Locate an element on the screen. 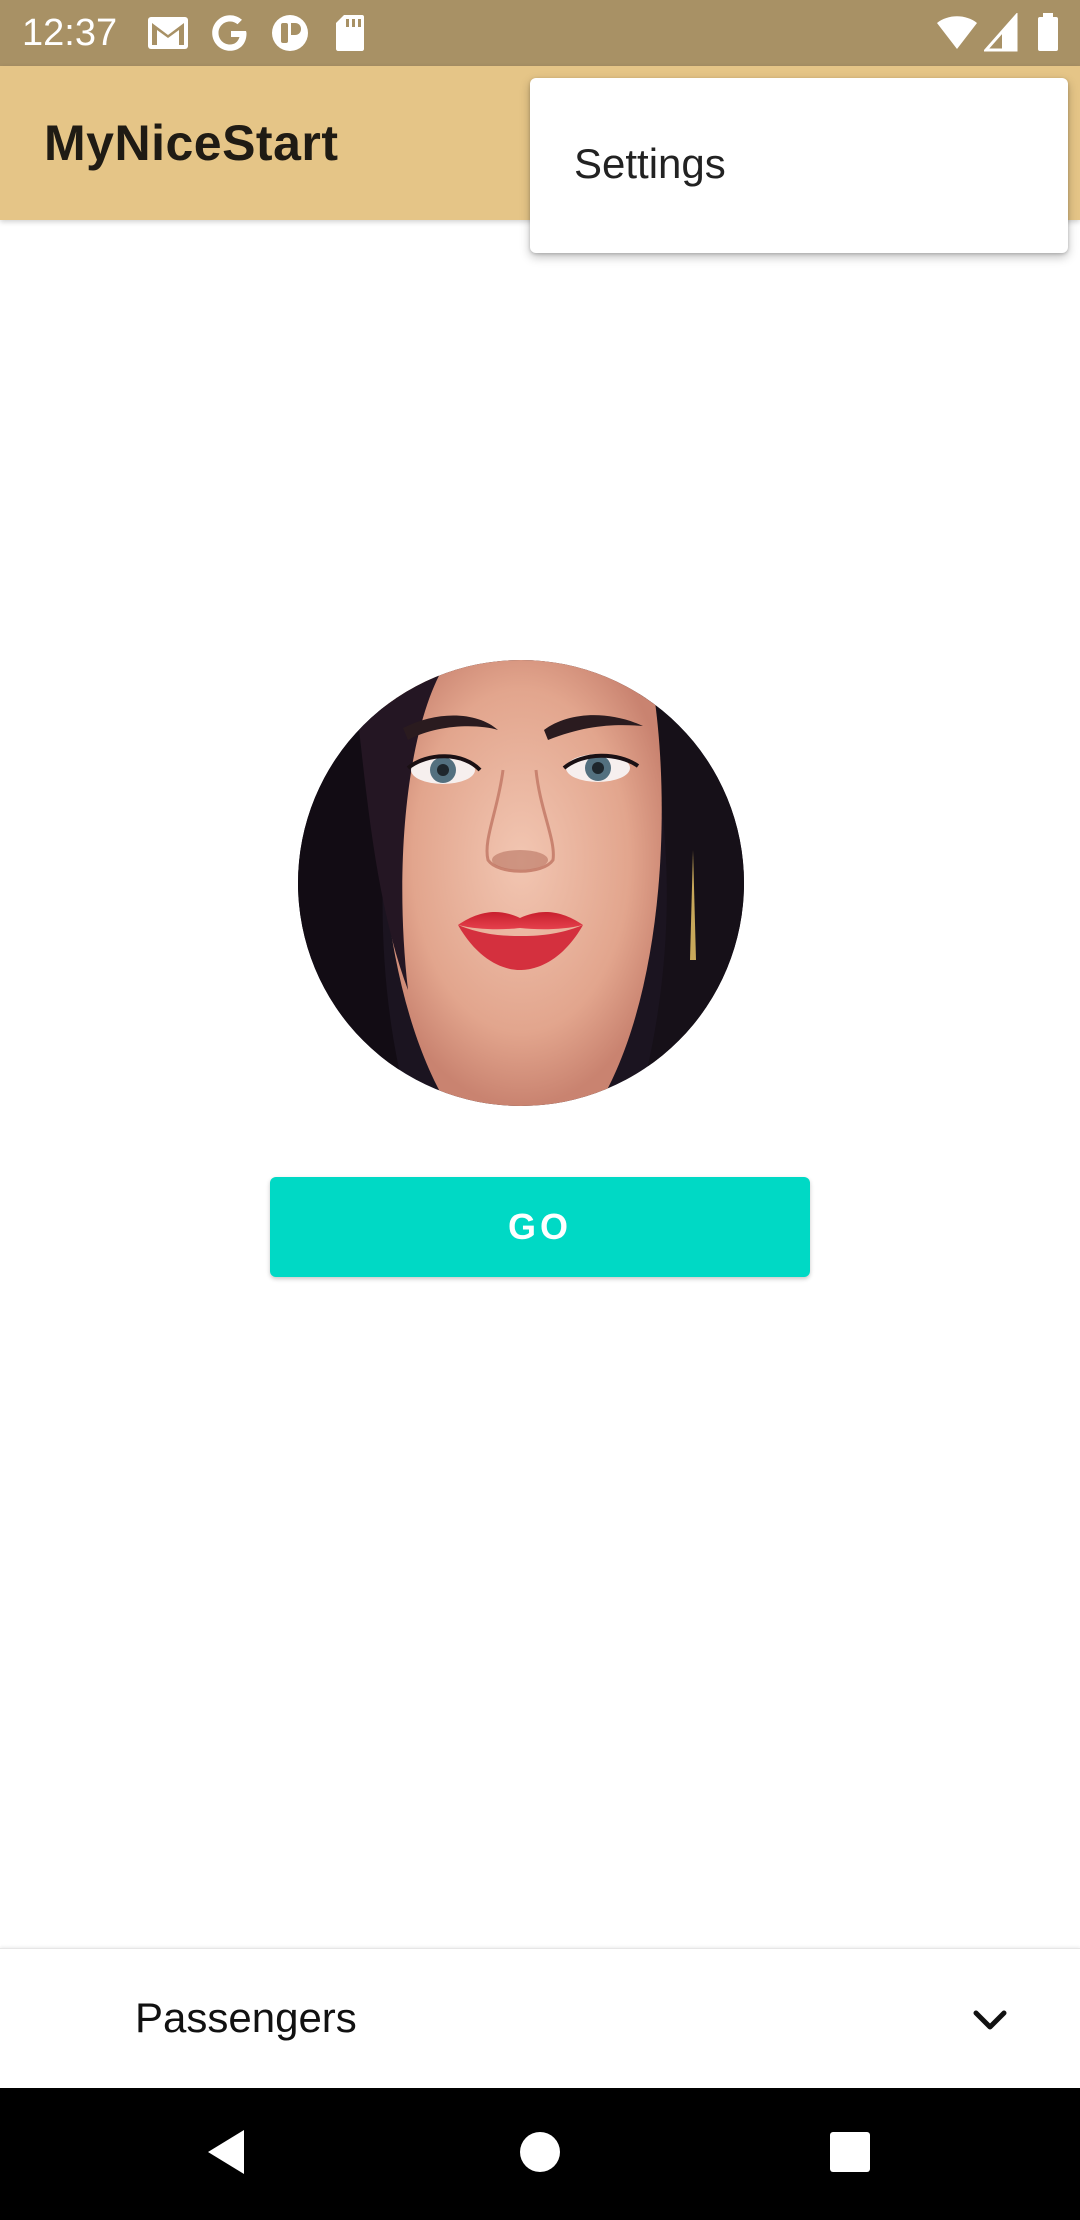 The height and width of the screenshot is (2220, 1080). menu-item-label: Settings is located at coordinates (650, 163).